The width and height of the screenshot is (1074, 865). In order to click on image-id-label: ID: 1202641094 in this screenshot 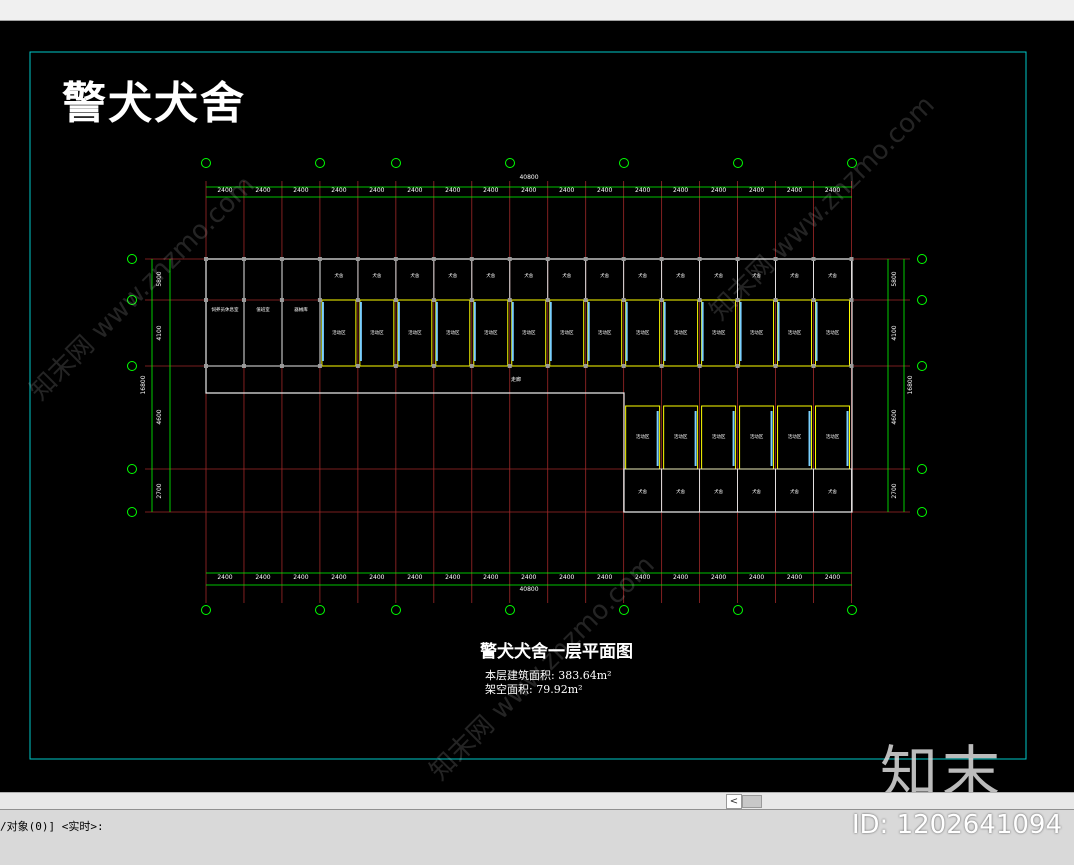, I will do `click(956, 825)`.